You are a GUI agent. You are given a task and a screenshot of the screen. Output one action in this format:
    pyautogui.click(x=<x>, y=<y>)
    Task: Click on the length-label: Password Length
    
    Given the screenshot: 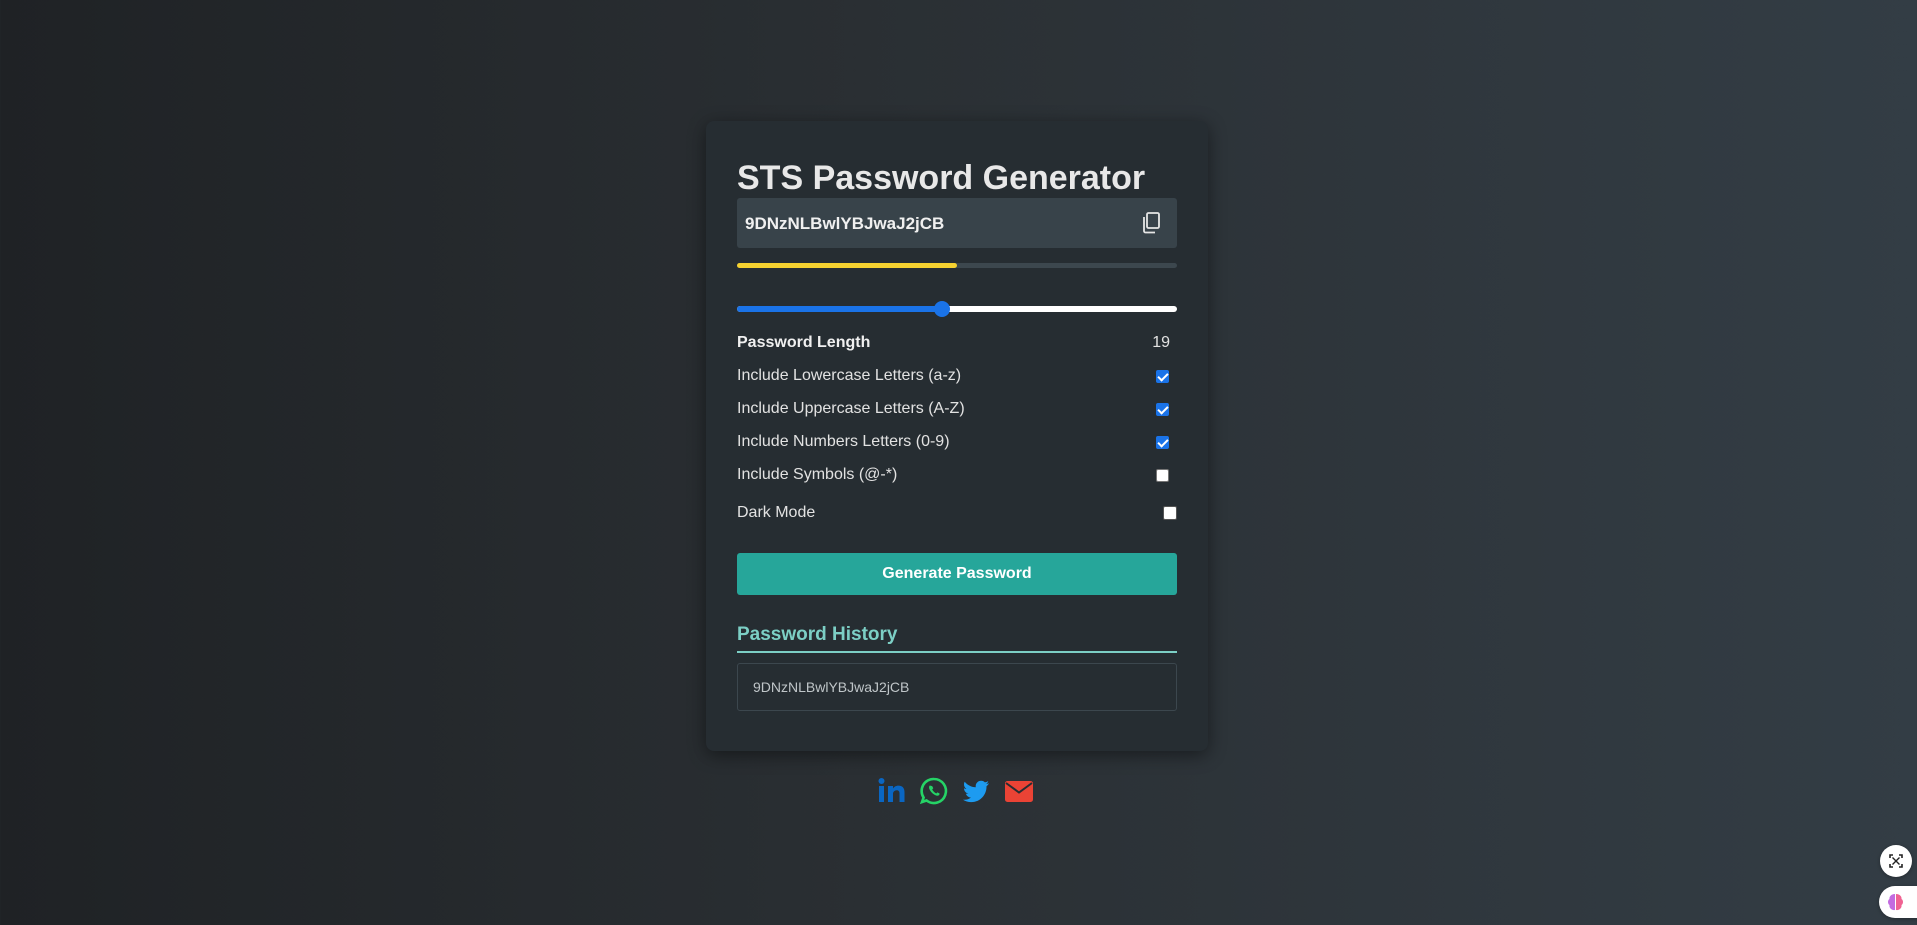 What is the action you would take?
    pyautogui.click(x=804, y=342)
    